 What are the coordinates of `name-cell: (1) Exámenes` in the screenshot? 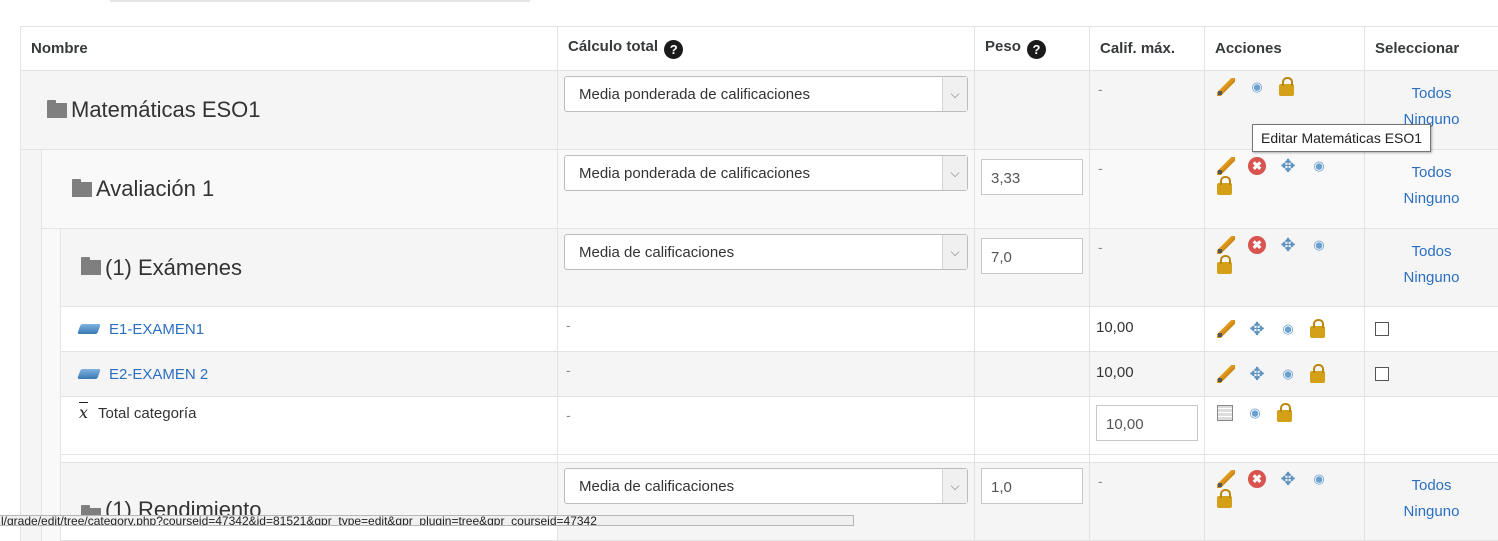 It's located at (289, 268).